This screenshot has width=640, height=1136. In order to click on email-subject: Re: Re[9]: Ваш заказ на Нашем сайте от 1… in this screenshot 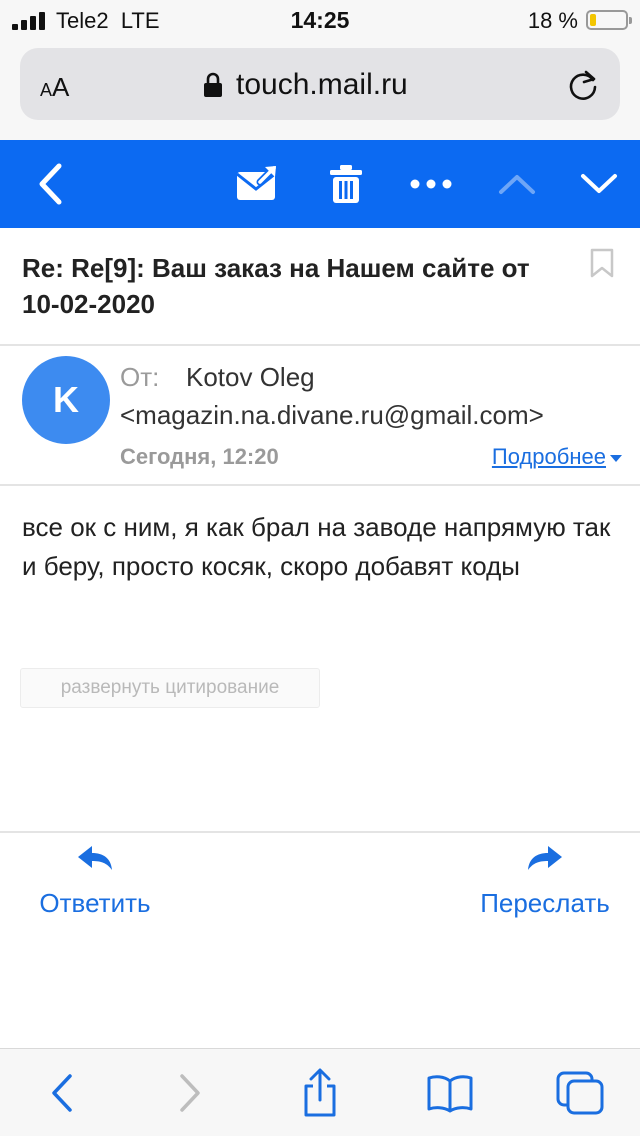, I will do `click(276, 286)`.